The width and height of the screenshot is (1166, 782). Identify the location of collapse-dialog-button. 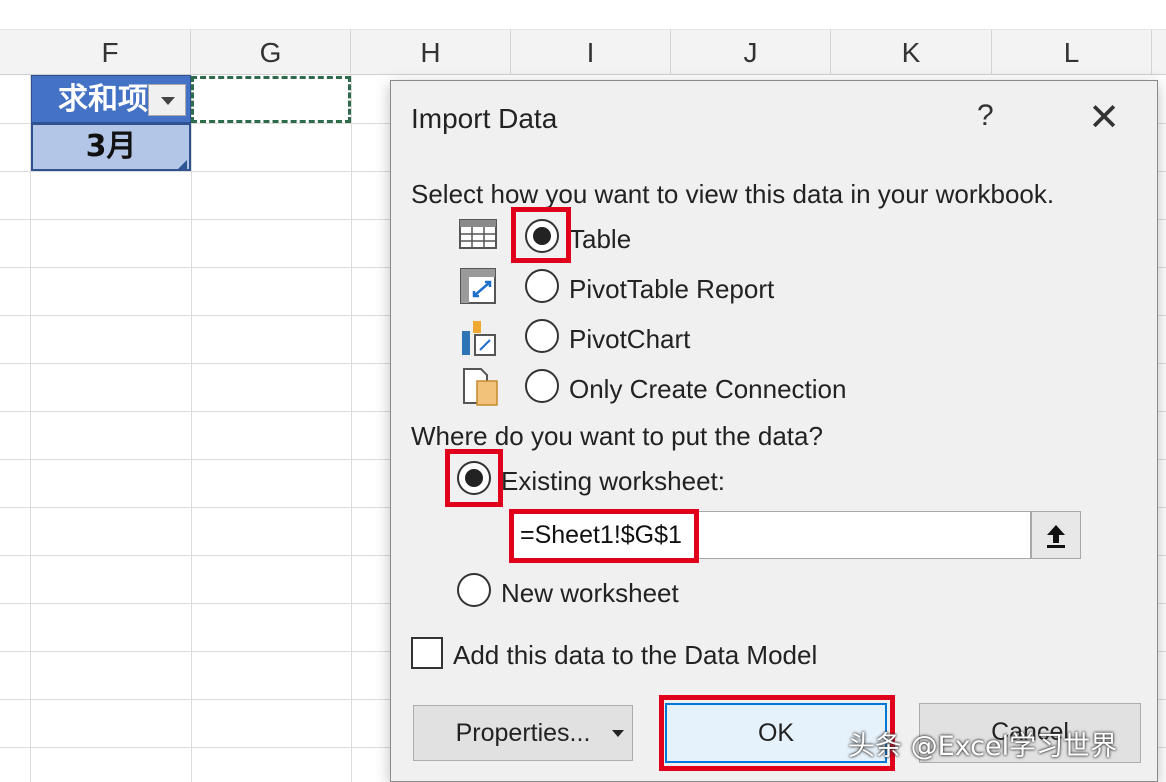
(1056, 535).